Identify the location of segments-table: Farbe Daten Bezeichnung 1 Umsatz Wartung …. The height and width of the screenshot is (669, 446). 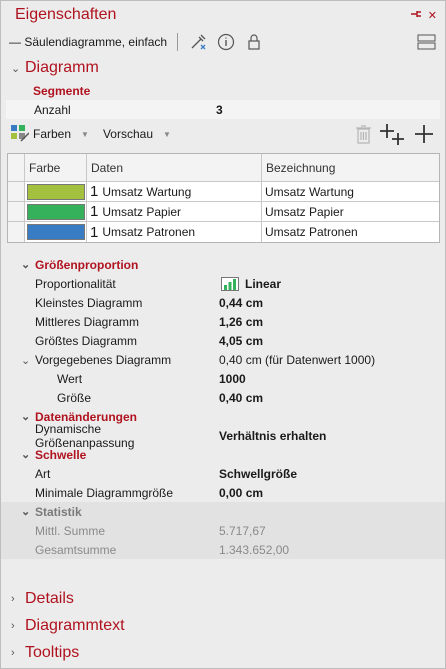
(223, 198).